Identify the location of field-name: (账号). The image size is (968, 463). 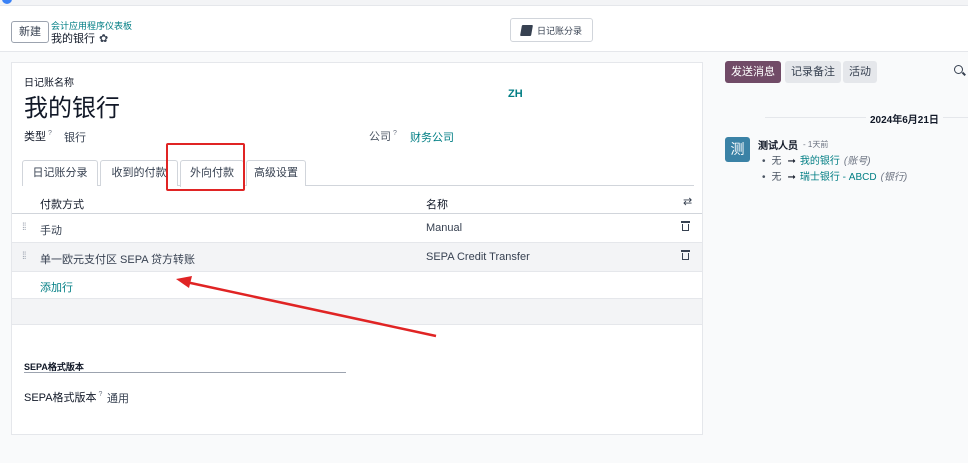
(857, 161).